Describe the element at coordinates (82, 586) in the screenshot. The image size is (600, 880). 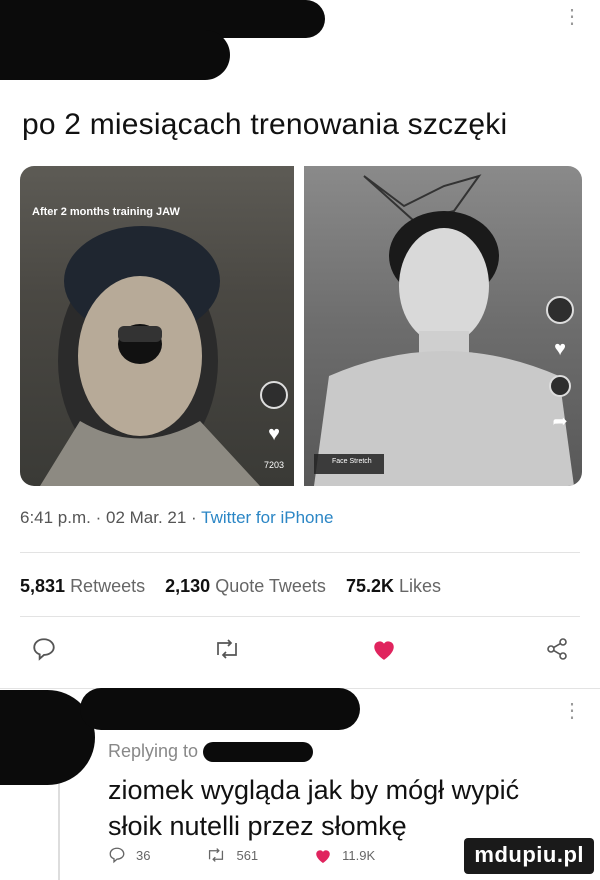
I see `retweets-stat: 5,831 Retweets` at that location.